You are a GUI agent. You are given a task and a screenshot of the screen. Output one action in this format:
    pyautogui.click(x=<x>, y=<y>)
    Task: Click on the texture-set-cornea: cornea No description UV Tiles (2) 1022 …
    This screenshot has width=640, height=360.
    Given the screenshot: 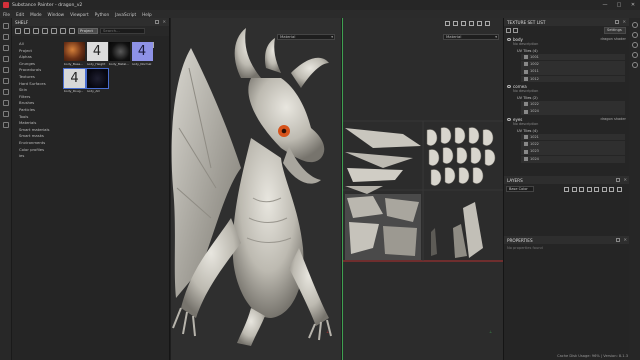 What is the action you would take?
    pyautogui.click(x=566, y=99)
    